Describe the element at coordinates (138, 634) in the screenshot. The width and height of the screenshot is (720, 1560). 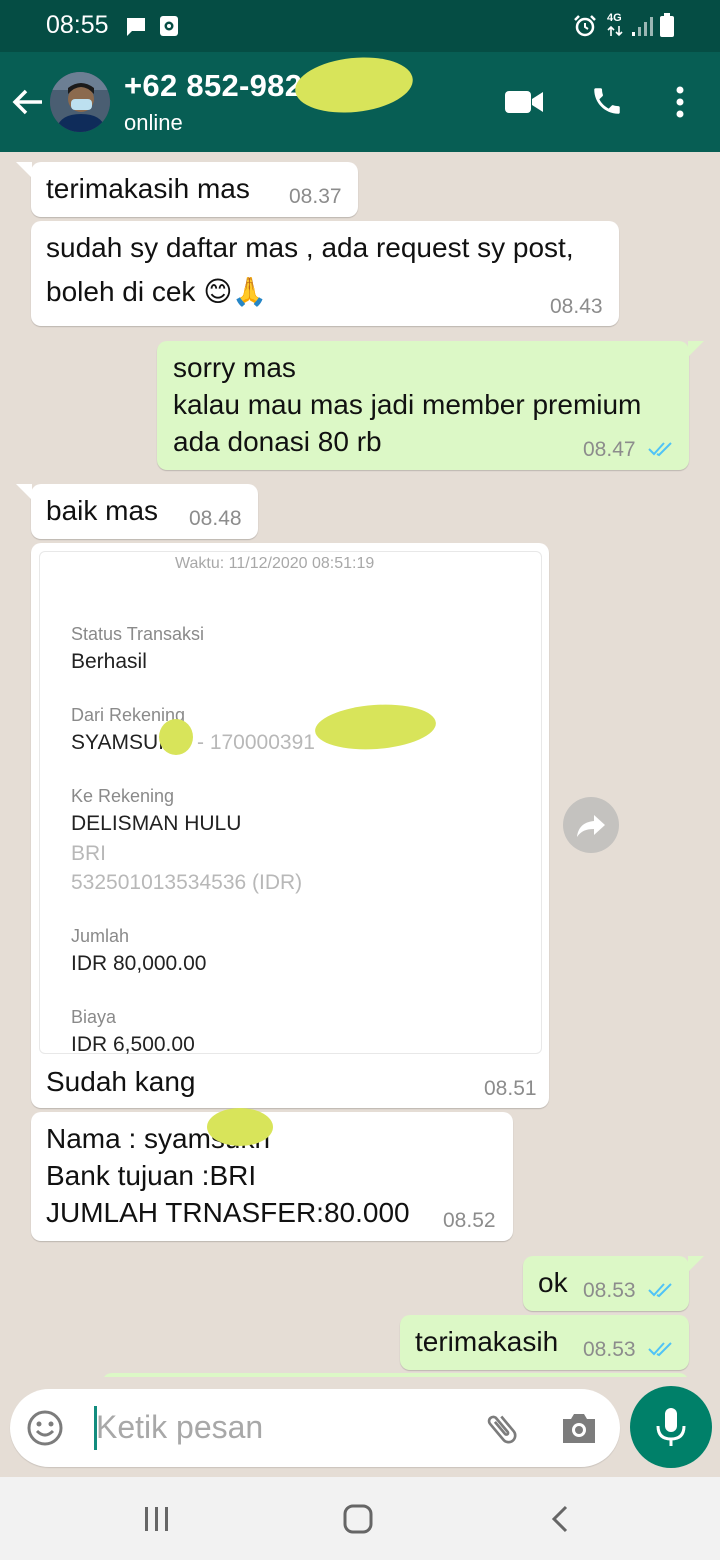
I see `status-label: Status Transaksi` at that location.